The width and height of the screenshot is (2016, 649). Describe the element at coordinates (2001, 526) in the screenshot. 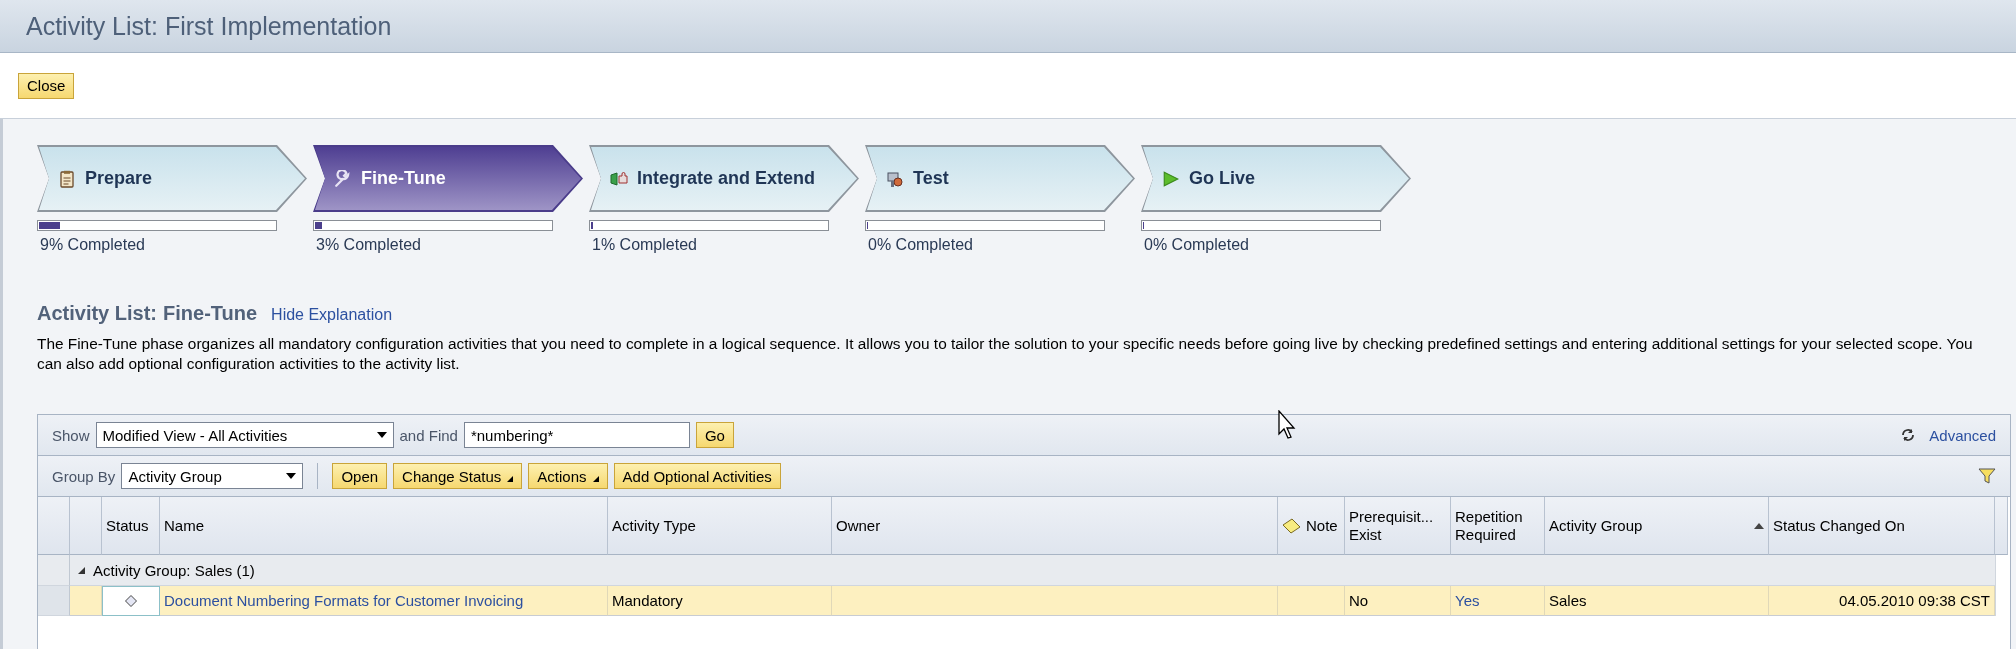

I see `scrollbar-header` at that location.